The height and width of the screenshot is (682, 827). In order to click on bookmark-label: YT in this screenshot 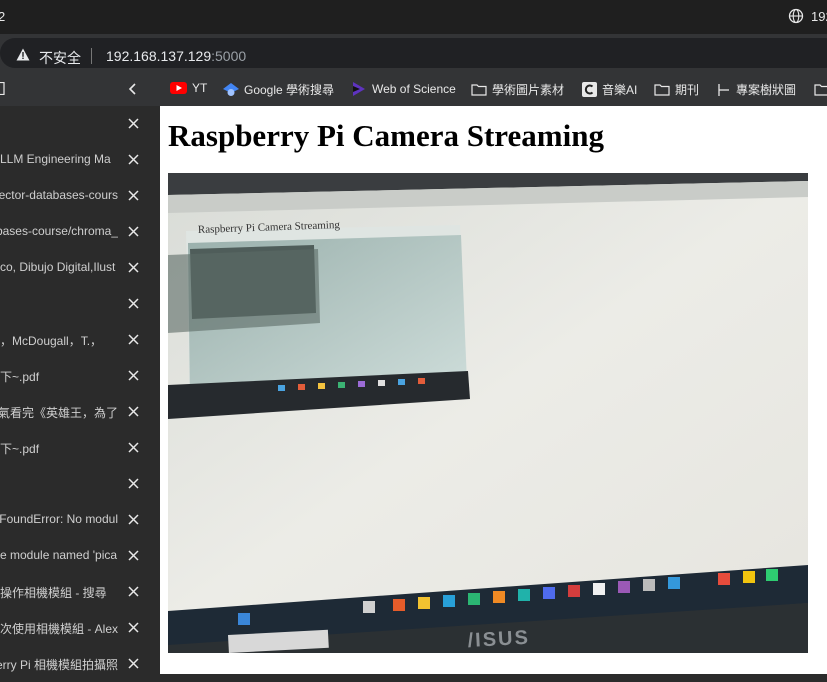, I will do `click(200, 88)`.